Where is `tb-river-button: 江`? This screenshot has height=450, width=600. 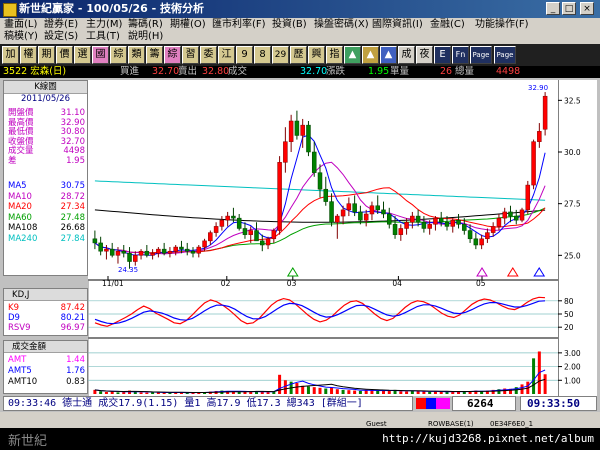 tb-river-button: 江 is located at coordinates (226, 55).